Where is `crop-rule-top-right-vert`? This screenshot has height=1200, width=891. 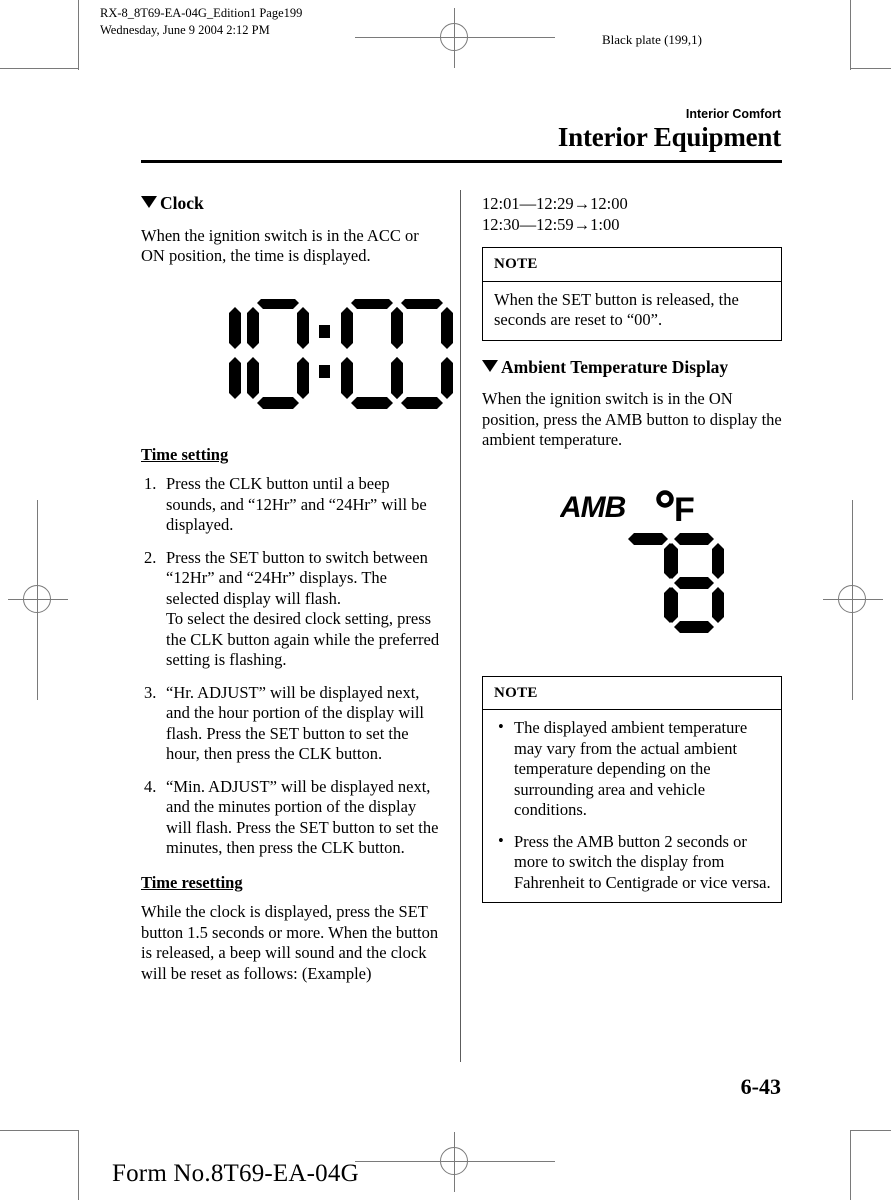 crop-rule-top-right-vert is located at coordinates (850, 35).